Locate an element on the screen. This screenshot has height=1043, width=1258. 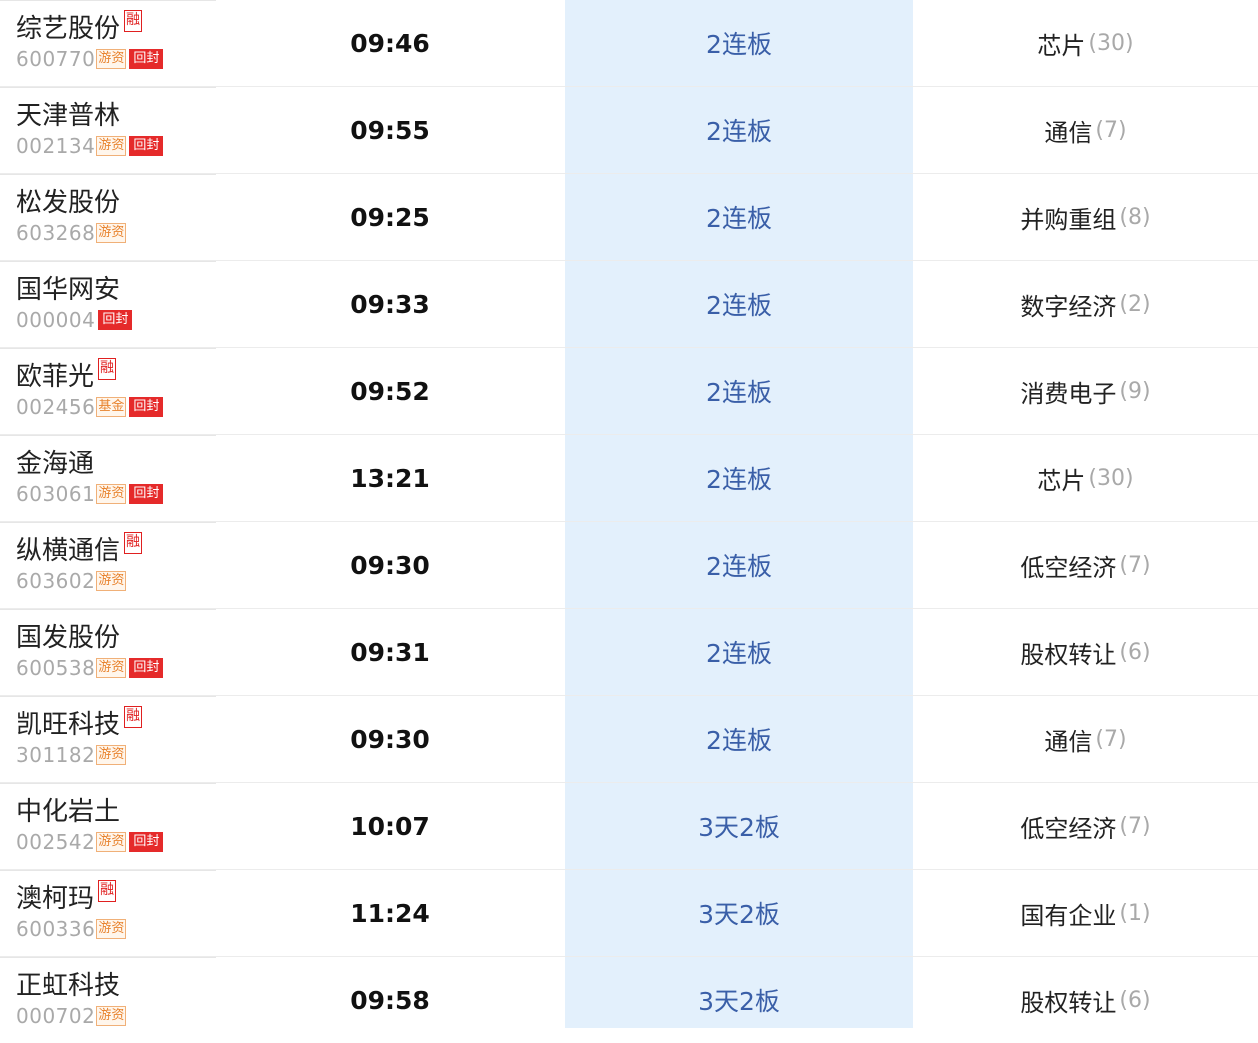
table-row: 国发股份 600538 游资 回封 09:31 2连板 股权转让 (6) is located at coordinates (629, 651).